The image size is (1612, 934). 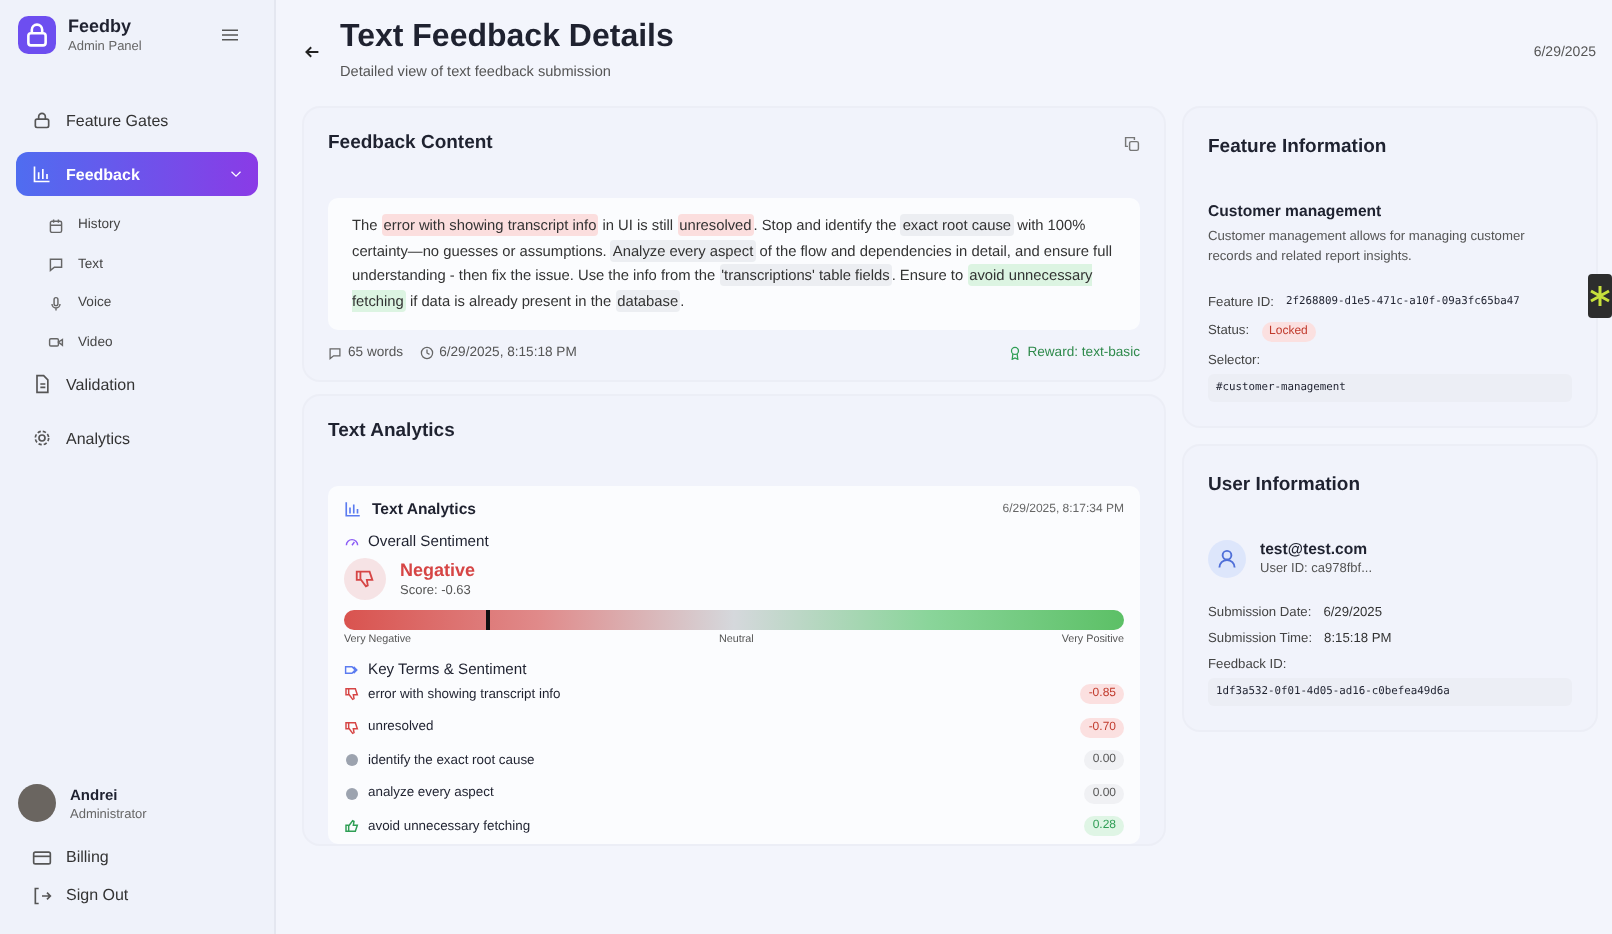 I want to click on nav-item: Validation, so click(x=137, y=384).